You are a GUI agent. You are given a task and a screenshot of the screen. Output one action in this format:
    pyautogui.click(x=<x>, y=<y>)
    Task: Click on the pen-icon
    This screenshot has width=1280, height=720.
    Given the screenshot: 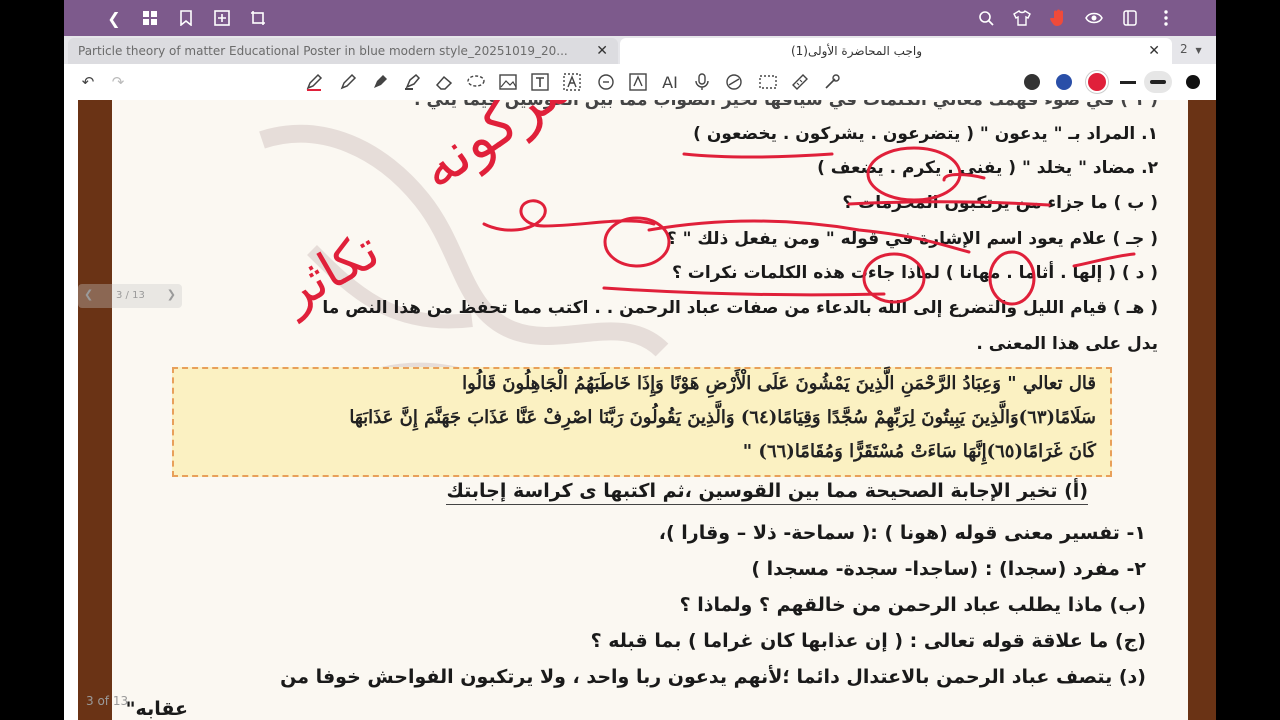 What is the action you would take?
    pyautogui.click(x=314, y=82)
    